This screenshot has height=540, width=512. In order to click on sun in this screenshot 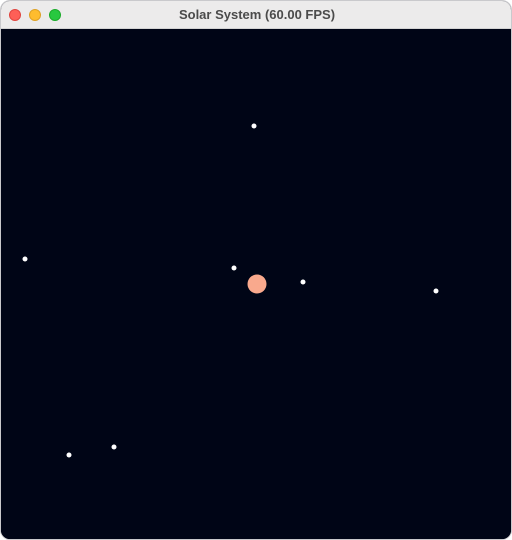, I will do `click(257, 284)`.